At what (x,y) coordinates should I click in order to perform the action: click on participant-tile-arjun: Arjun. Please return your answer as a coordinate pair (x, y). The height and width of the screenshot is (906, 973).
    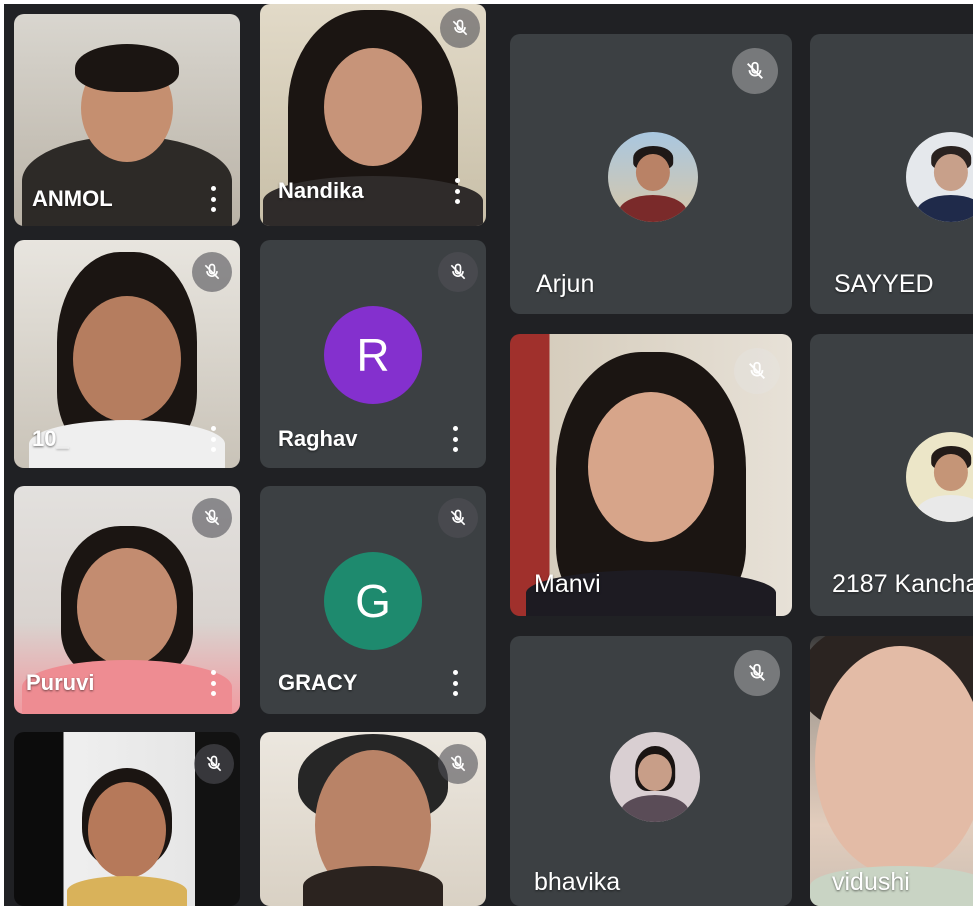
    Looking at the image, I should click on (651, 174).